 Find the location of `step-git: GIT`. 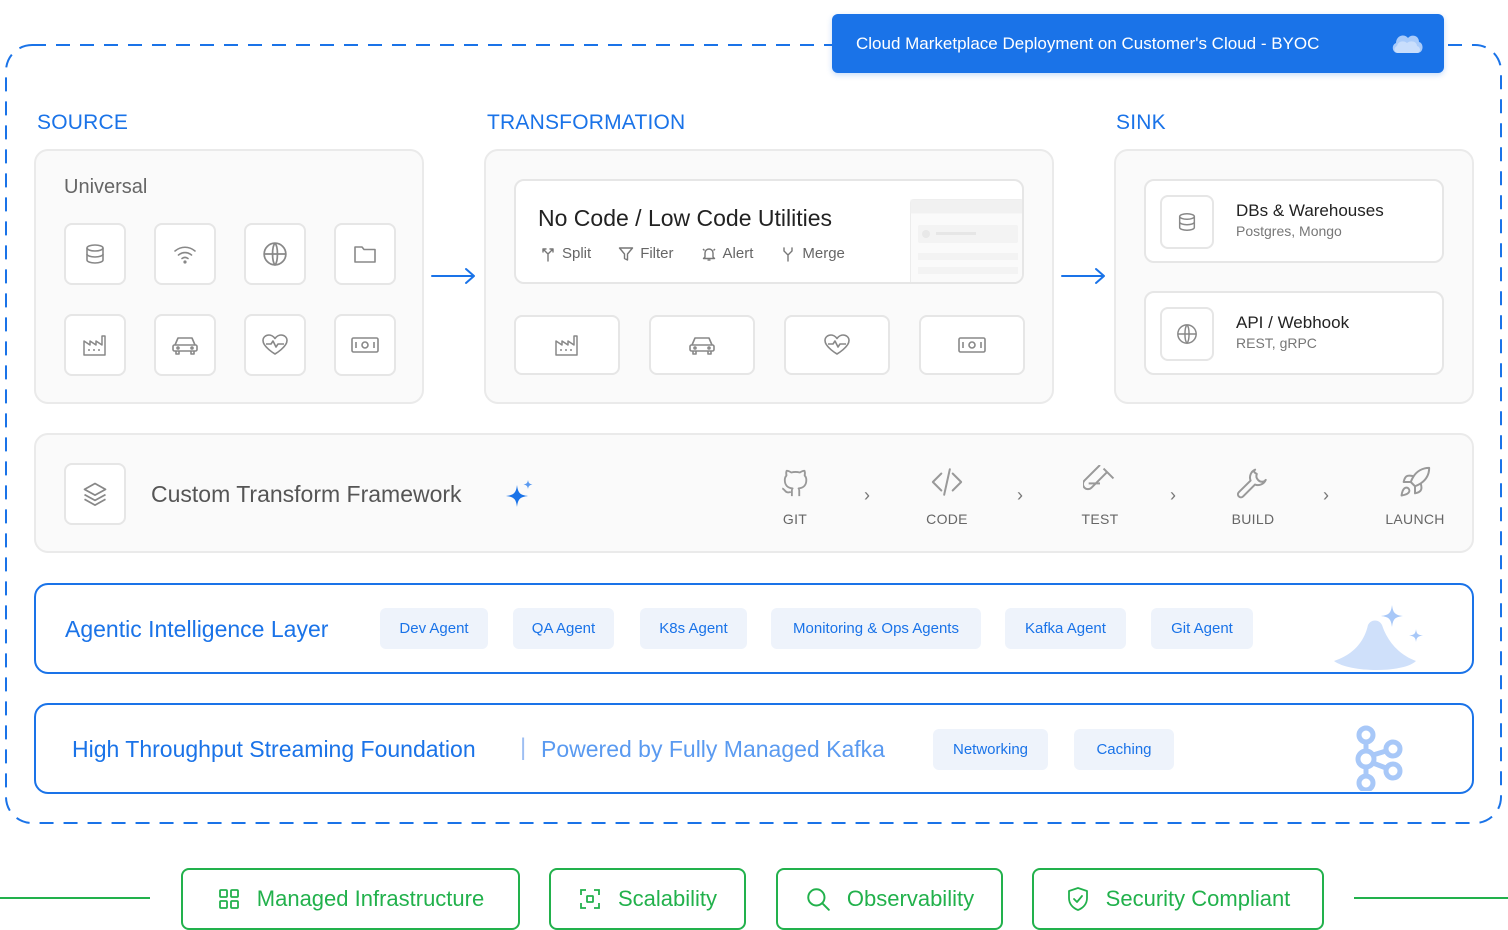

step-git: GIT is located at coordinates (795, 496).